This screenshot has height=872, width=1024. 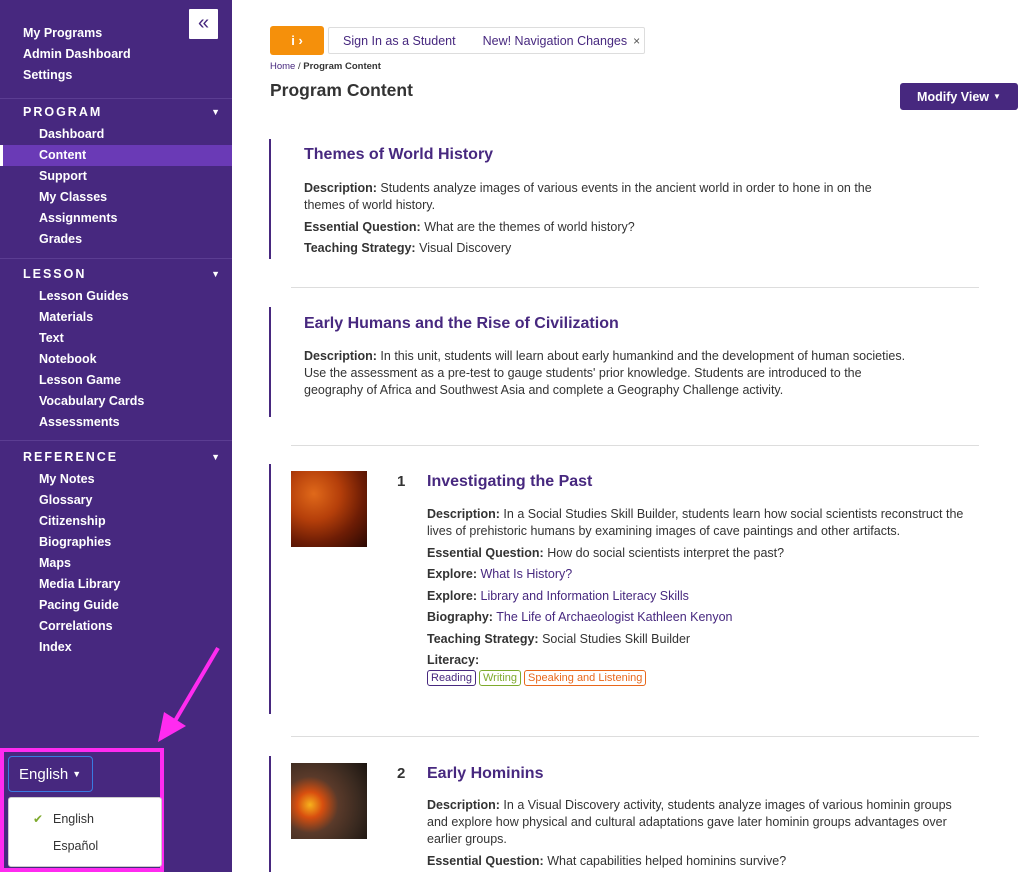 What do you see at coordinates (585, 678) in the screenshot?
I see `tag-speaking-listening: Speaking and Listening` at bounding box center [585, 678].